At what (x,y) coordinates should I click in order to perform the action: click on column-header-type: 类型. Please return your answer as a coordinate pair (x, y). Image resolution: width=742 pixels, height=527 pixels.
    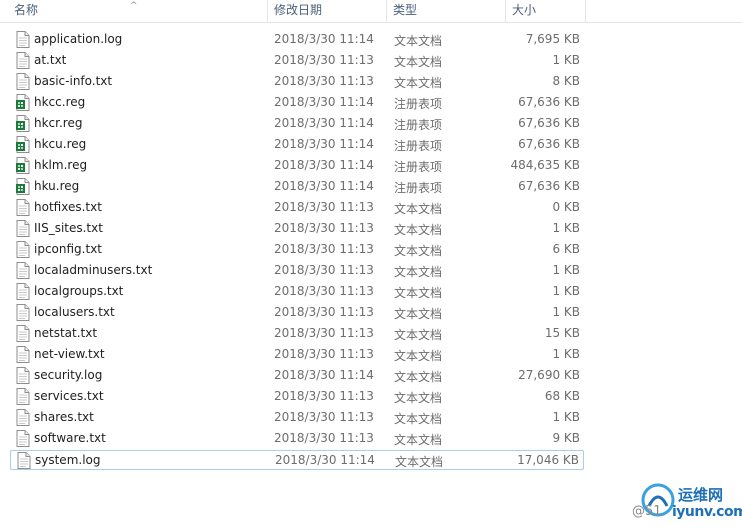
    Looking at the image, I should click on (446, 11).